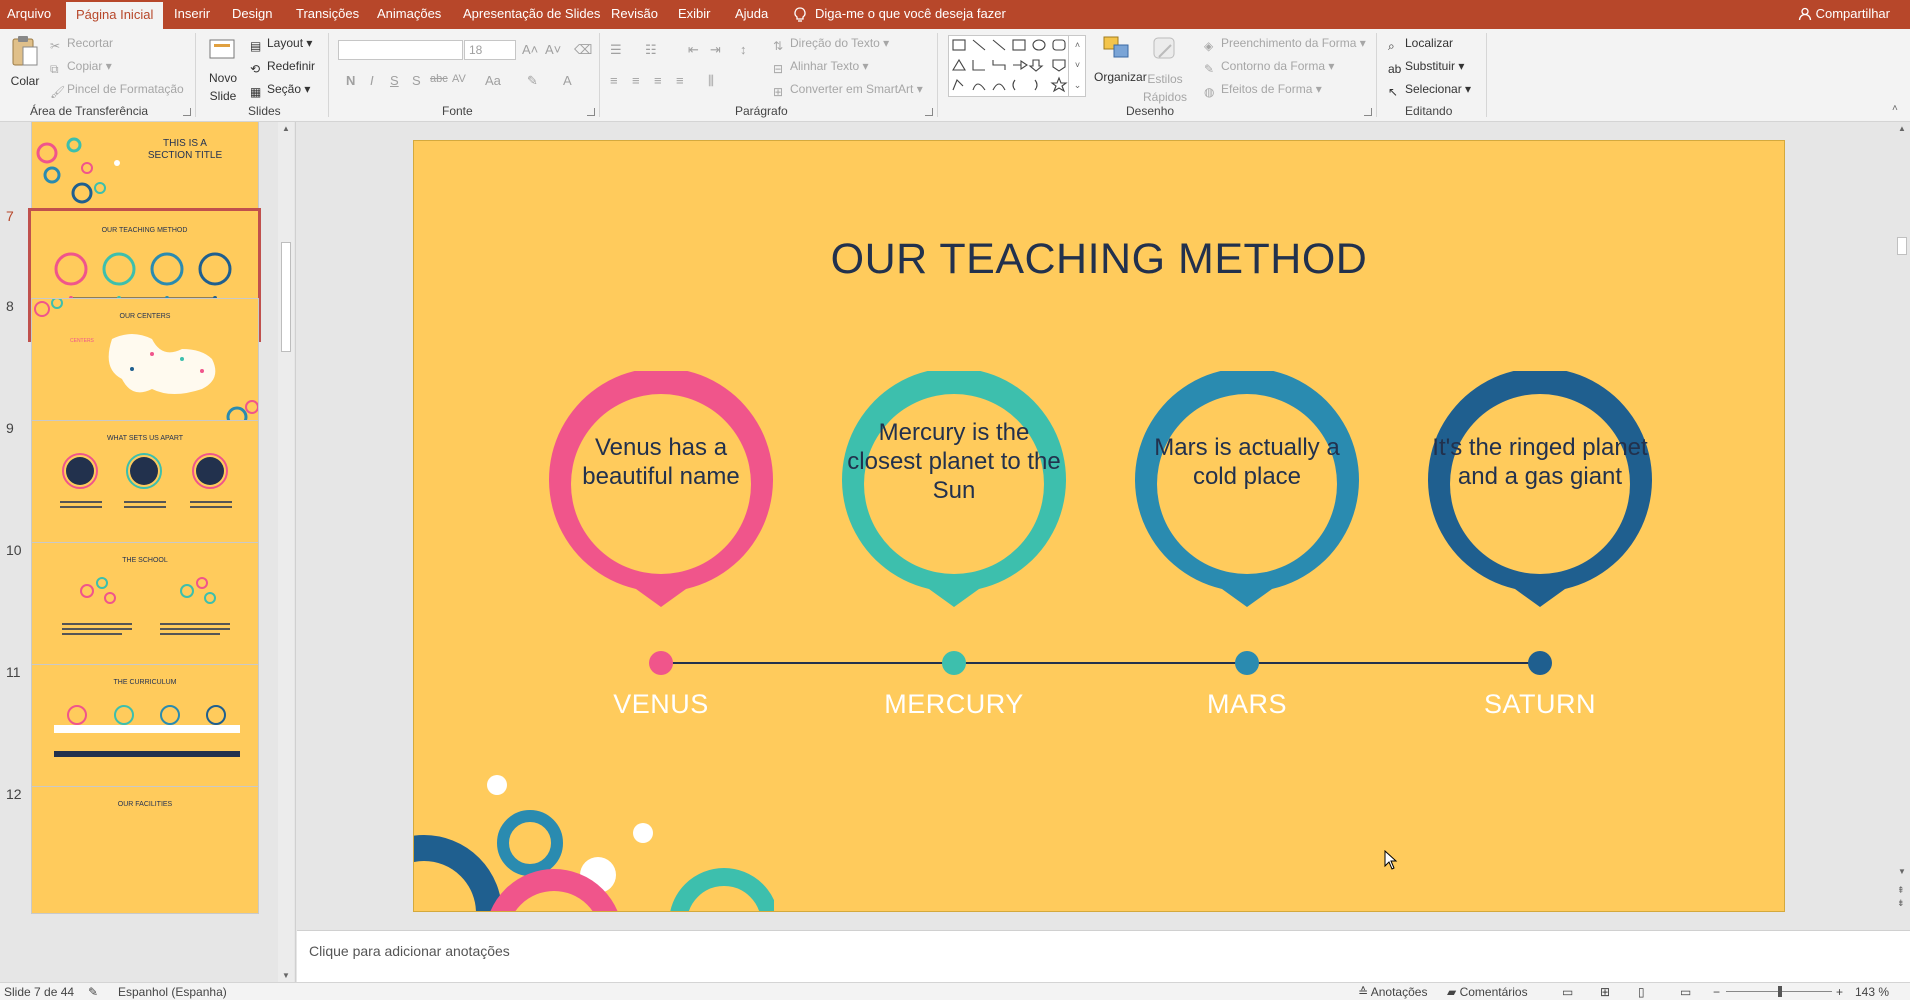 This screenshot has height=1000, width=1910. I want to click on shapes-gallery, so click(1017, 66).